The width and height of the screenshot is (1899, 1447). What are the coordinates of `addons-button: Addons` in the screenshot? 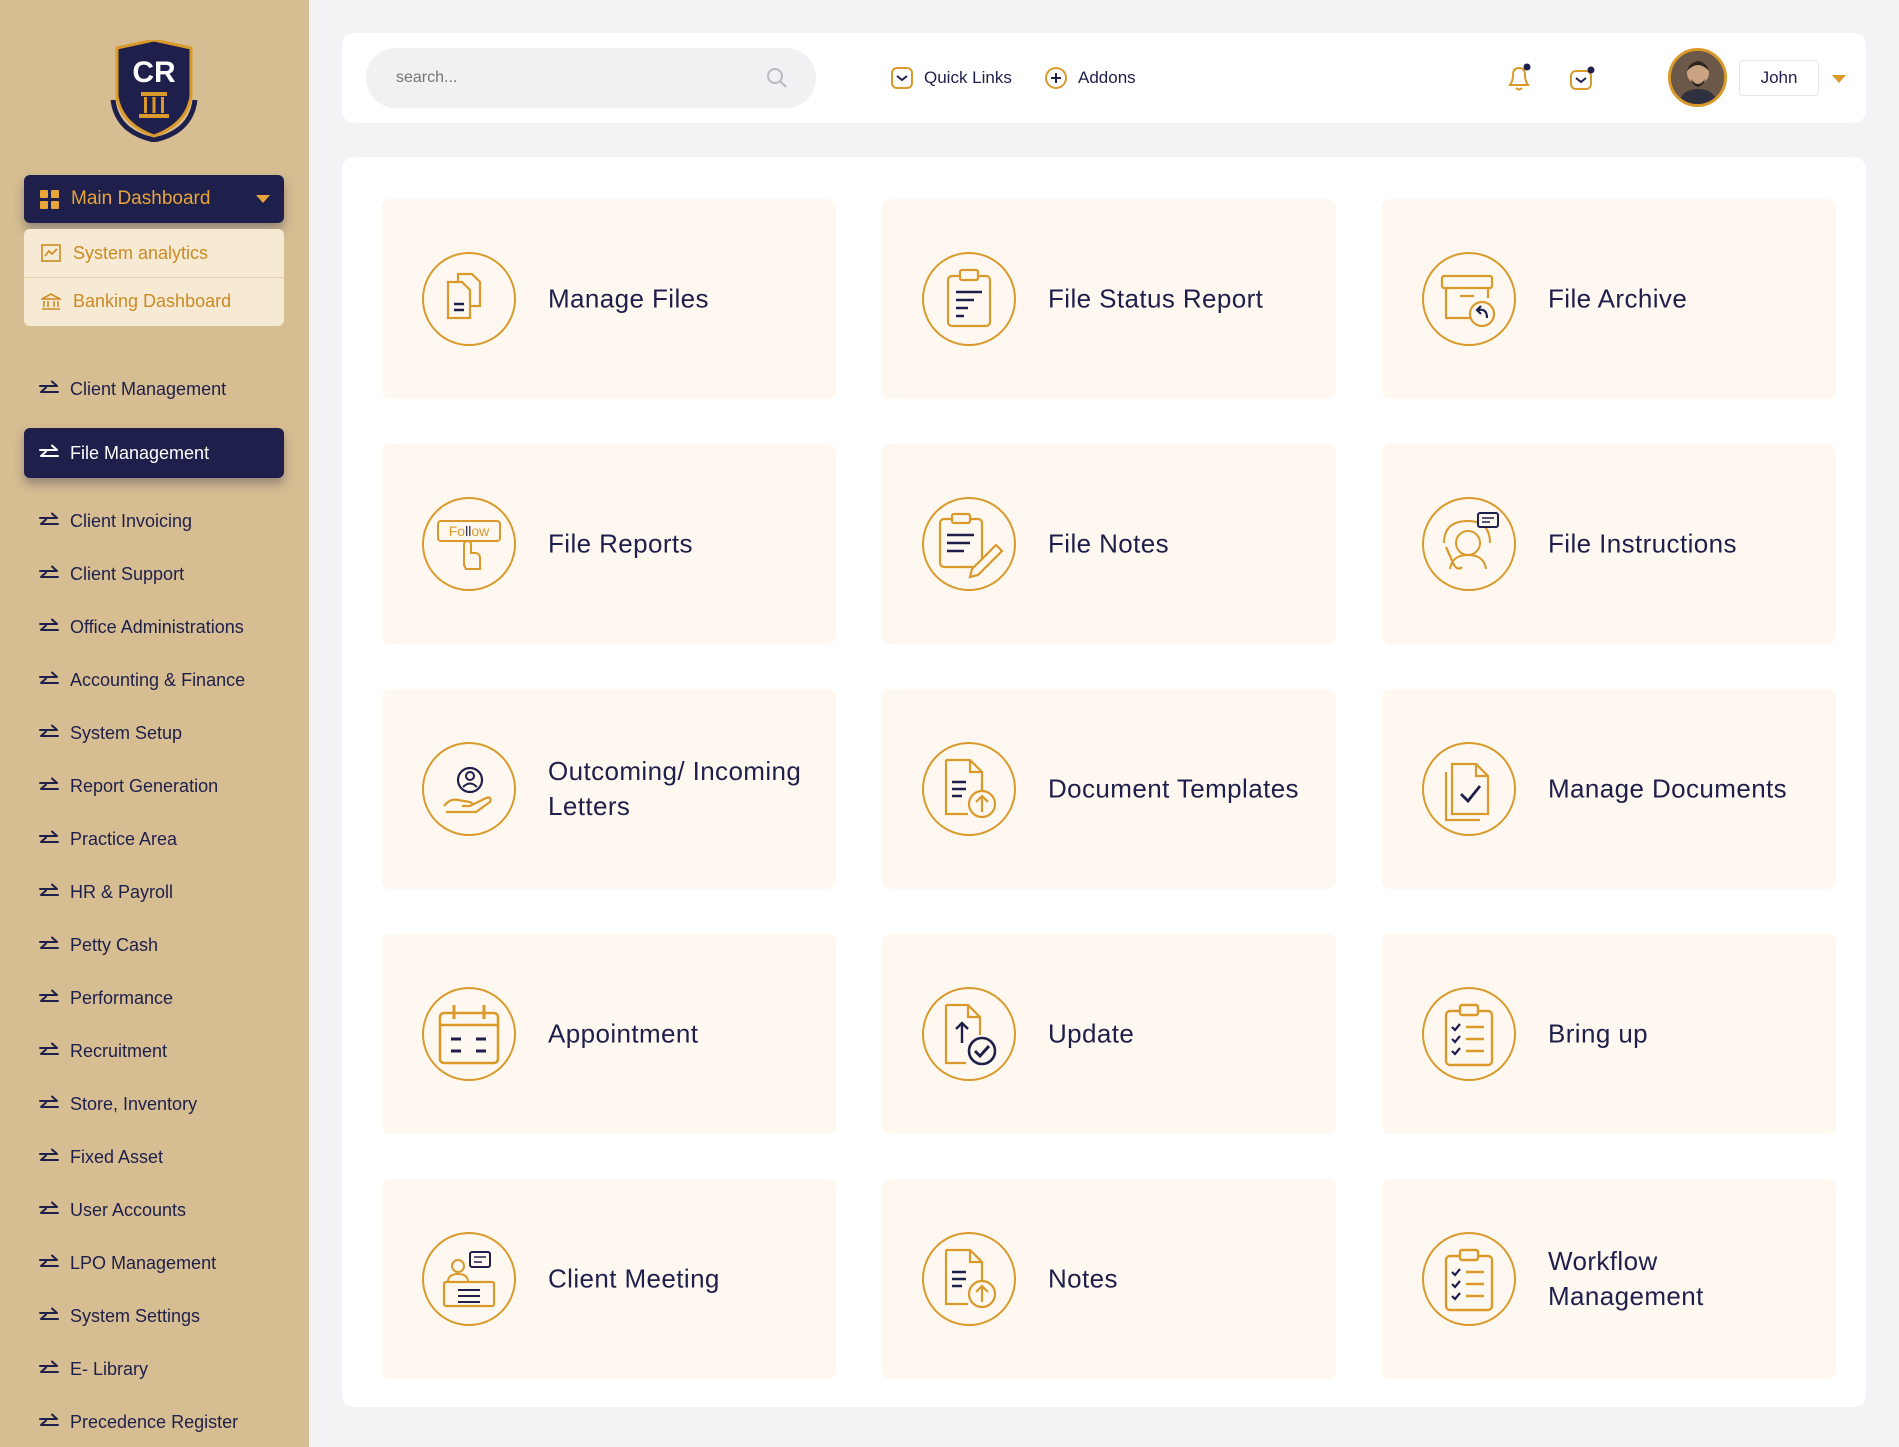 It's located at (1090, 78).